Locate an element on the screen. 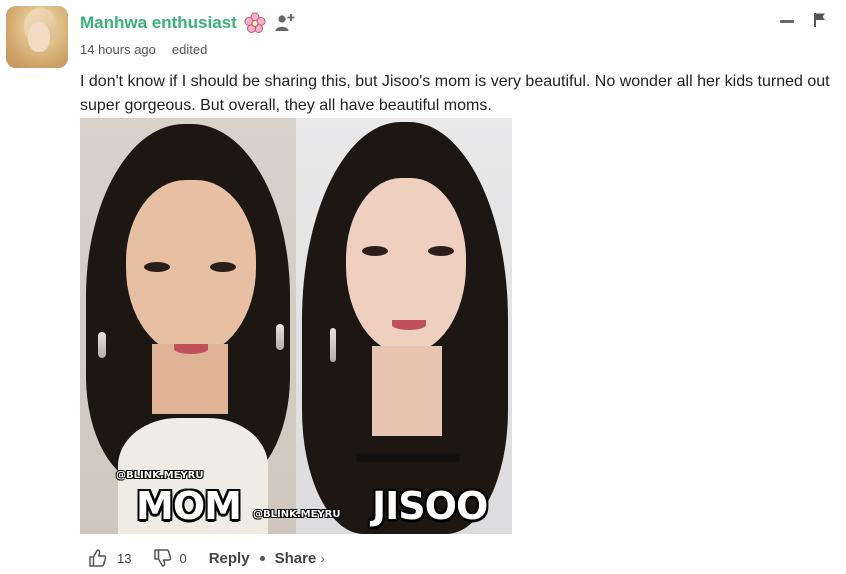 The height and width of the screenshot is (574, 846). timestamp: 14 hours ago is located at coordinates (118, 49).